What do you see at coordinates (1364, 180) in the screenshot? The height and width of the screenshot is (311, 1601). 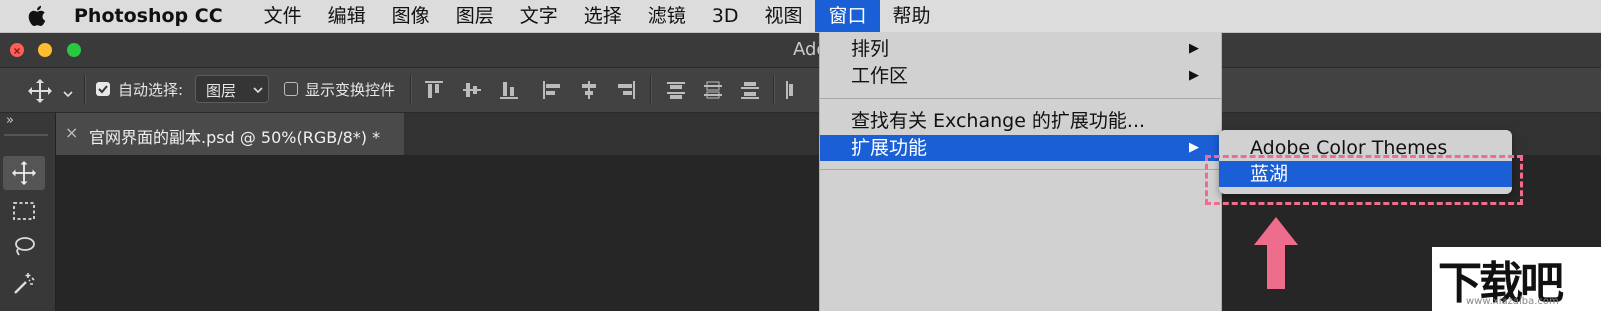 I see `annotation-highlight-box` at bounding box center [1364, 180].